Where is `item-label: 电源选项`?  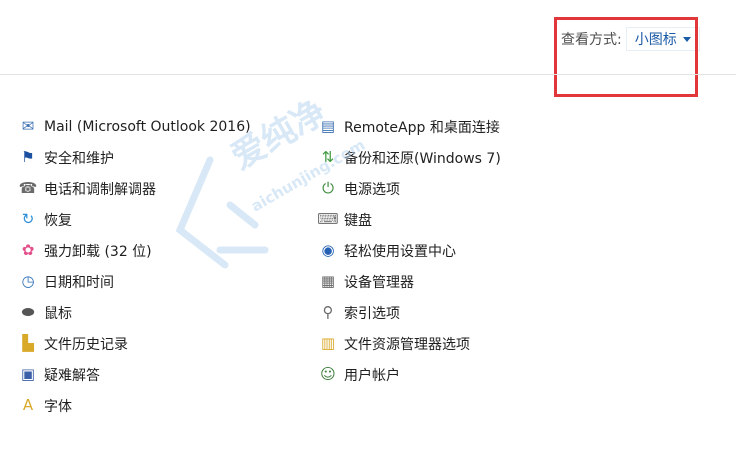
item-label: 电源选项 is located at coordinates (372, 189).